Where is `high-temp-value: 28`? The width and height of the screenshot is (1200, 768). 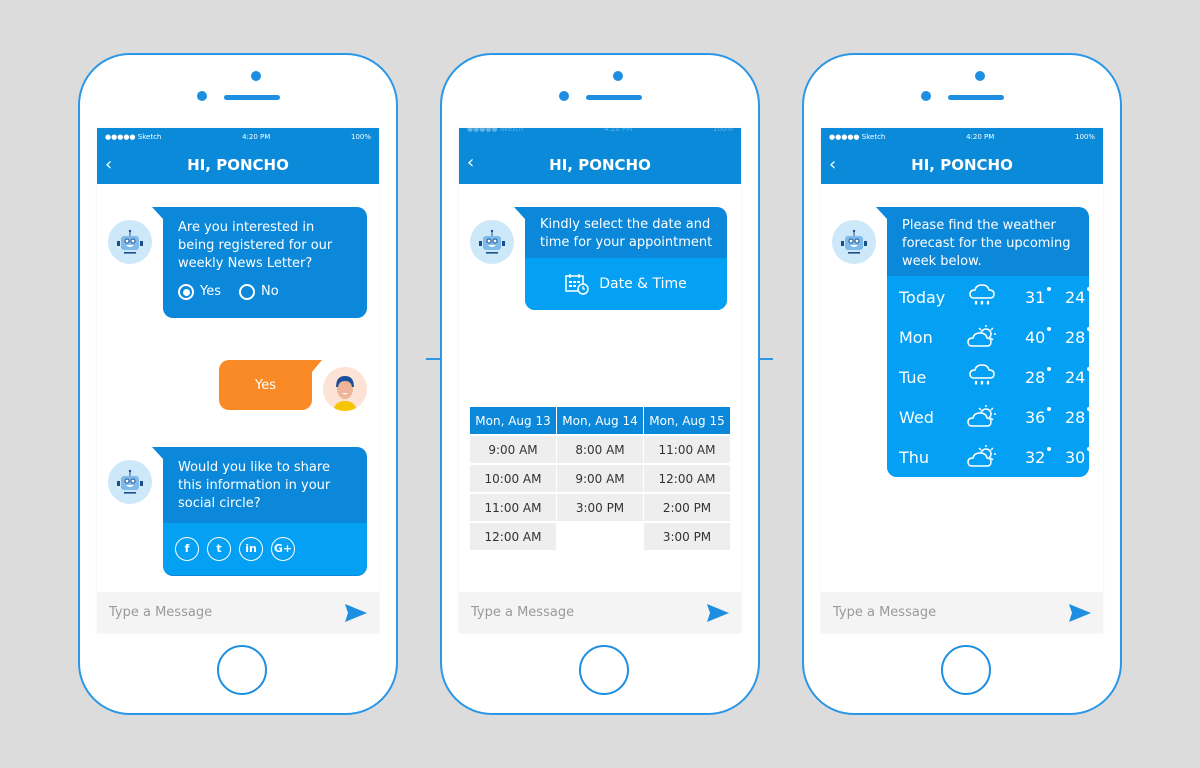 high-temp-value: 28 is located at coordinates (1035, 377).